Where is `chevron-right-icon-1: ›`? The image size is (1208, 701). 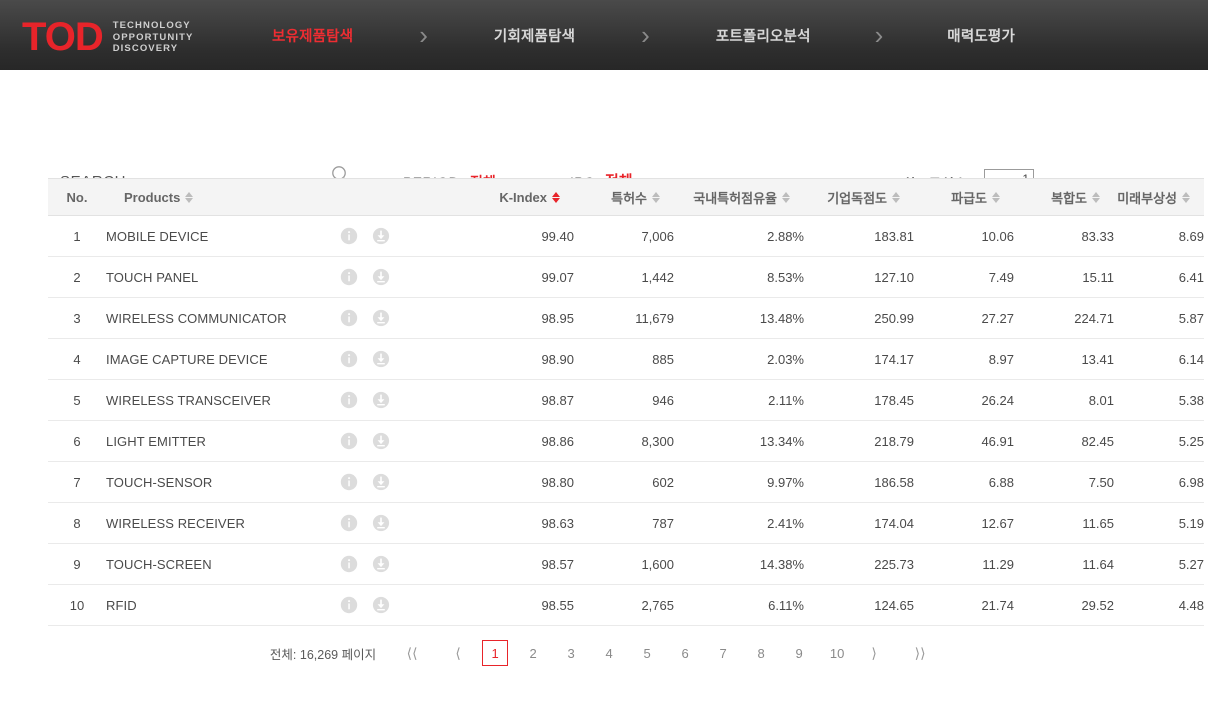 chevron-right-icon-1: › is located at coordinates (423, 35).